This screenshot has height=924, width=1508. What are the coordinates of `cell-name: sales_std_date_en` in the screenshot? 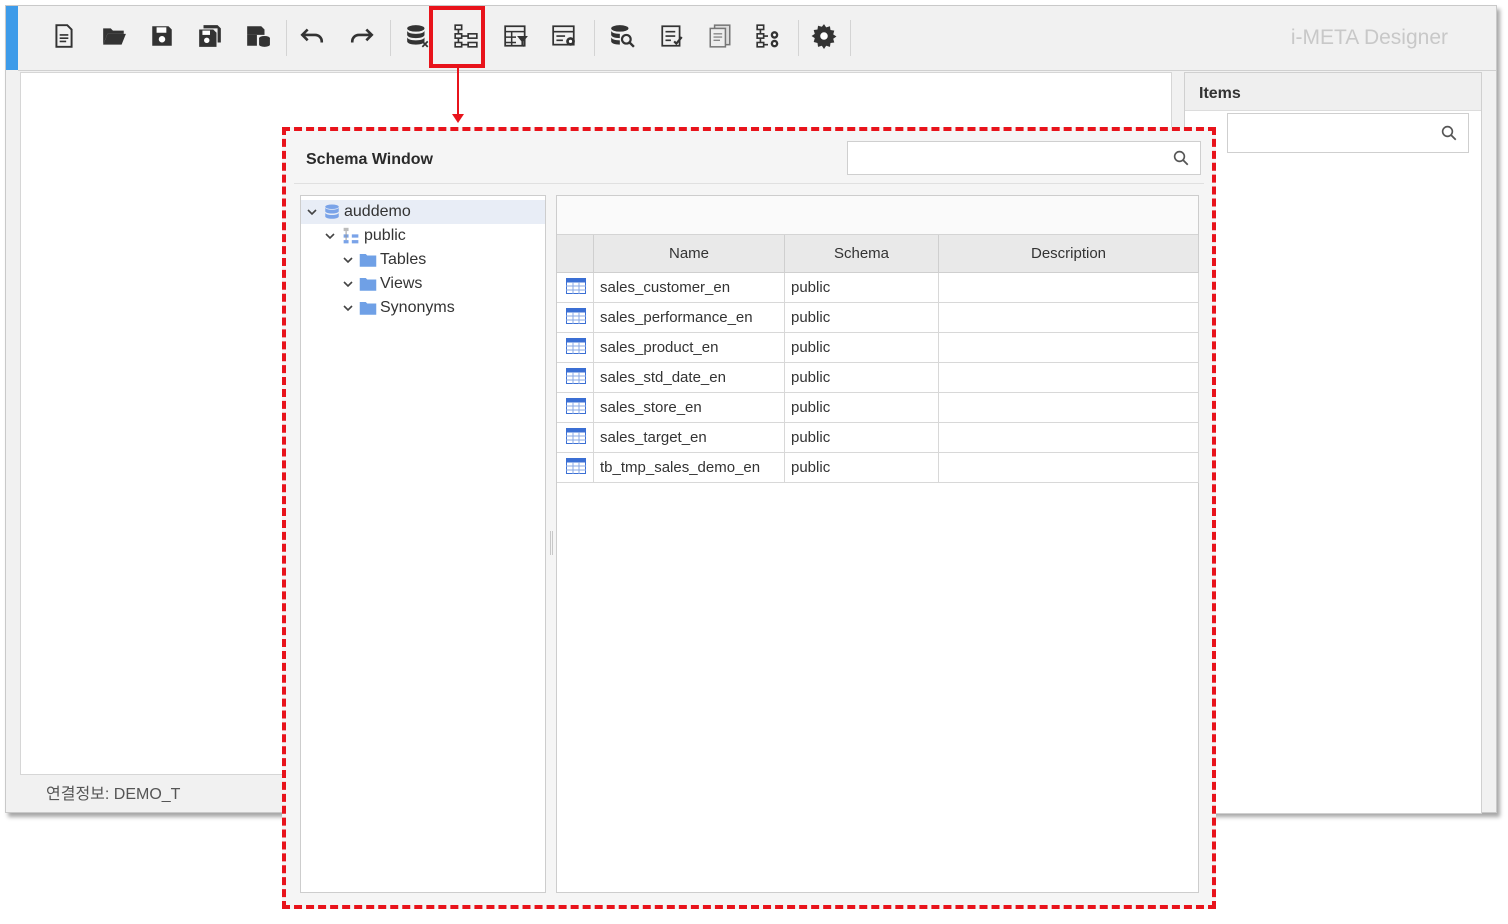 It's located at (689, 377).